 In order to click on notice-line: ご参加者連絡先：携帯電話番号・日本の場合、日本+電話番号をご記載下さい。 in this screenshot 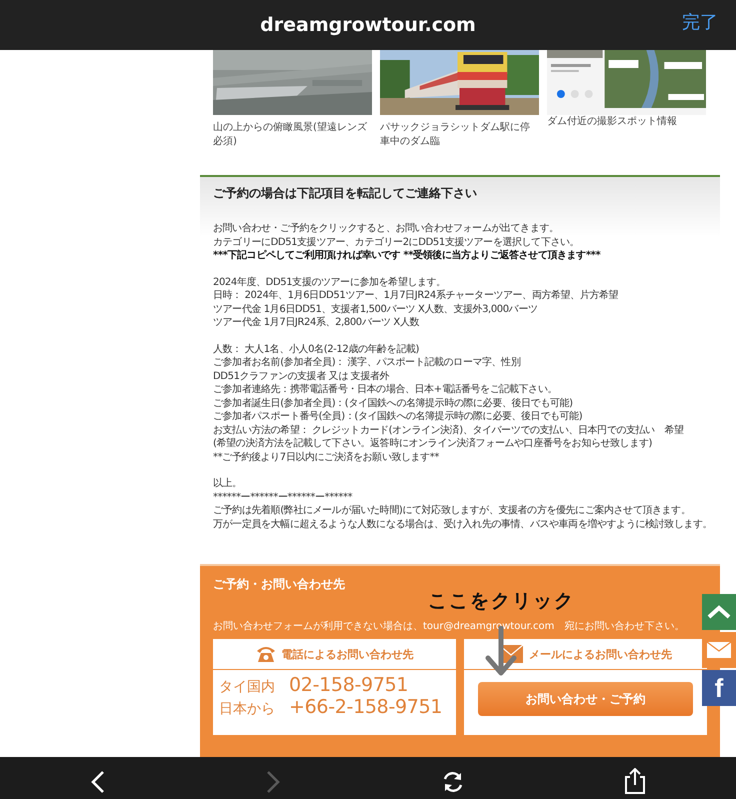, I will do `click(385, 389)`.